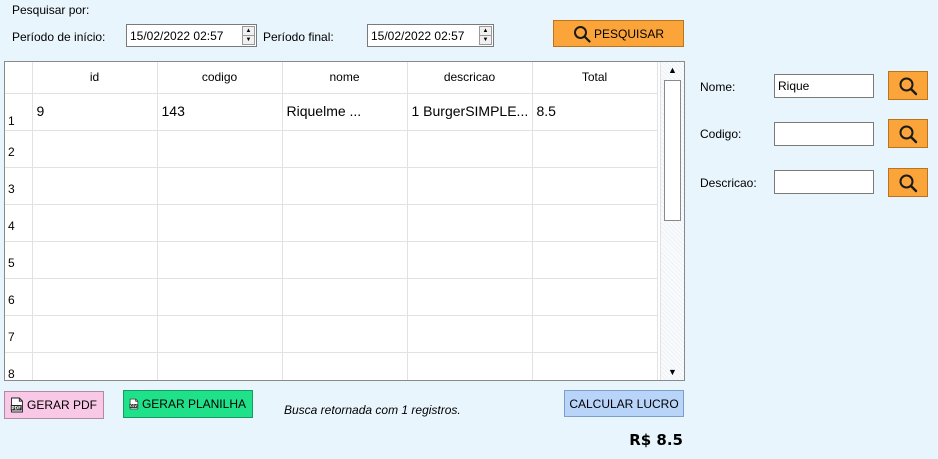  I want to click on table-row: 2, so click(331, 149).